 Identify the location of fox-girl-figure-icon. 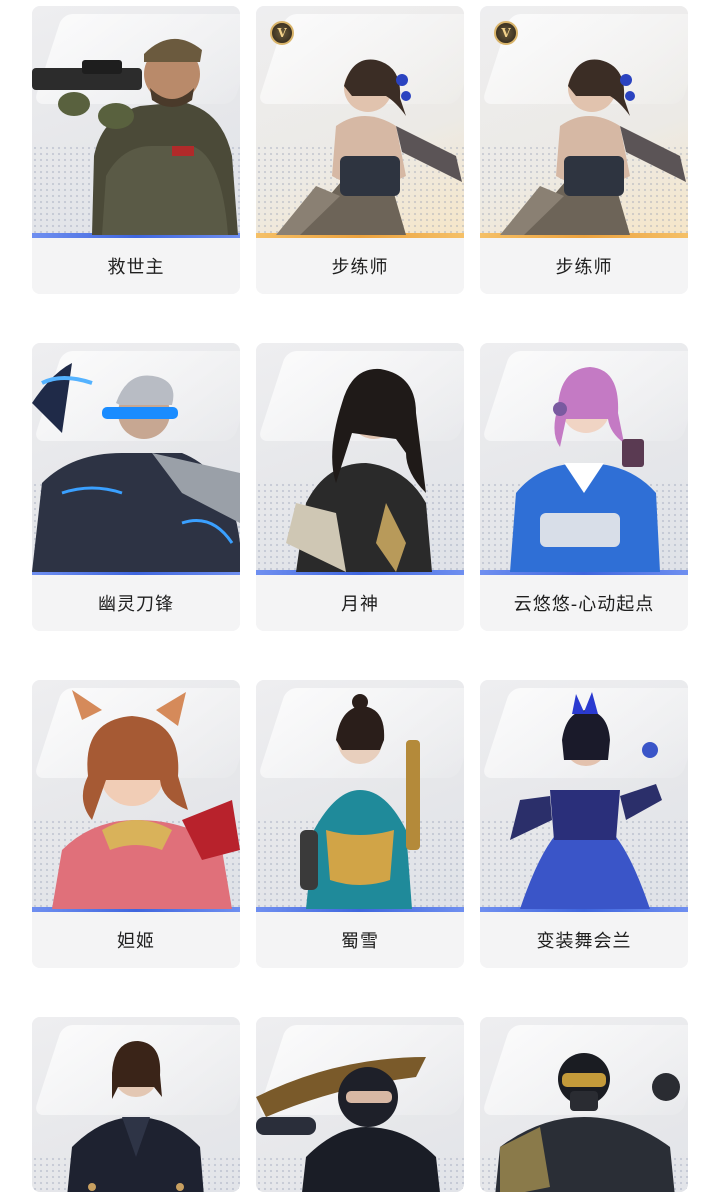
(146, 799).